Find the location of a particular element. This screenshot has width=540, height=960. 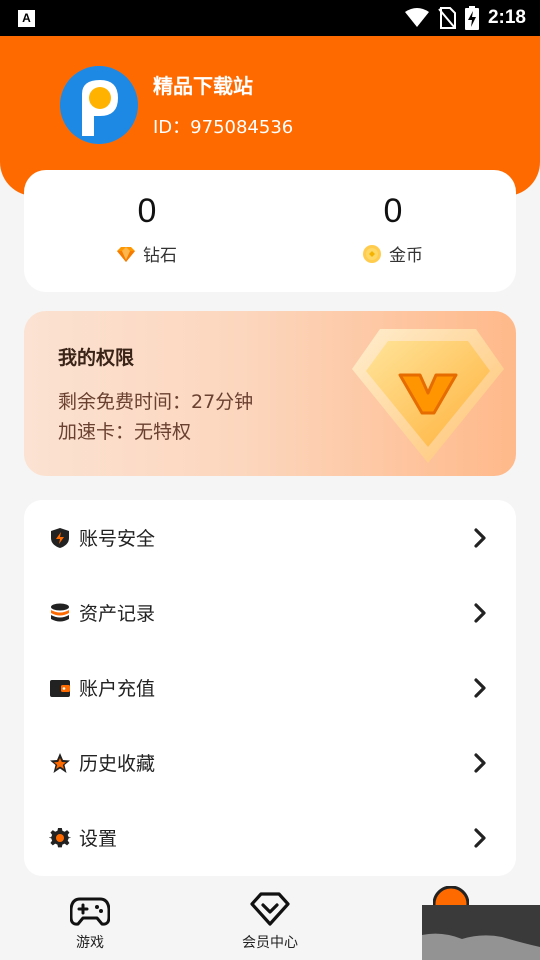

tab-vip-center: 会员中心 is located at coordinates (270, 918).